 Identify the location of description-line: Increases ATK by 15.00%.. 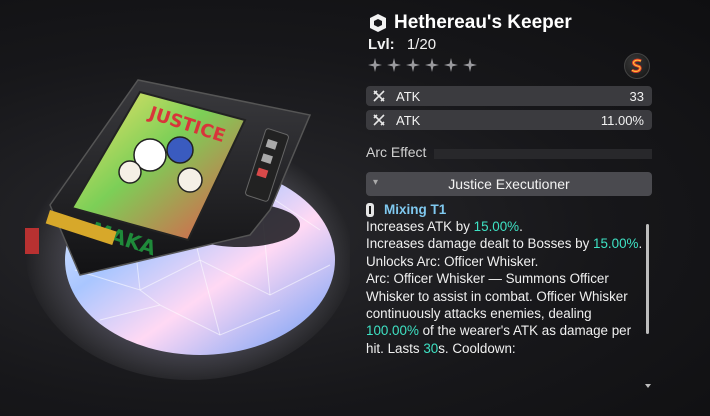
(505, 226).